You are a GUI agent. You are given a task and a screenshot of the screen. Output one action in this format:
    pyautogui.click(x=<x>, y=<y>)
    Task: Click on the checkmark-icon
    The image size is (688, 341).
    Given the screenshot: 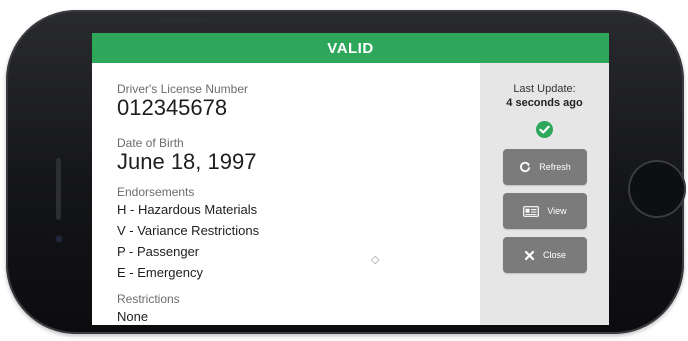 What is the action you would take?
    pyautogui.click(x=544, y=129)
    